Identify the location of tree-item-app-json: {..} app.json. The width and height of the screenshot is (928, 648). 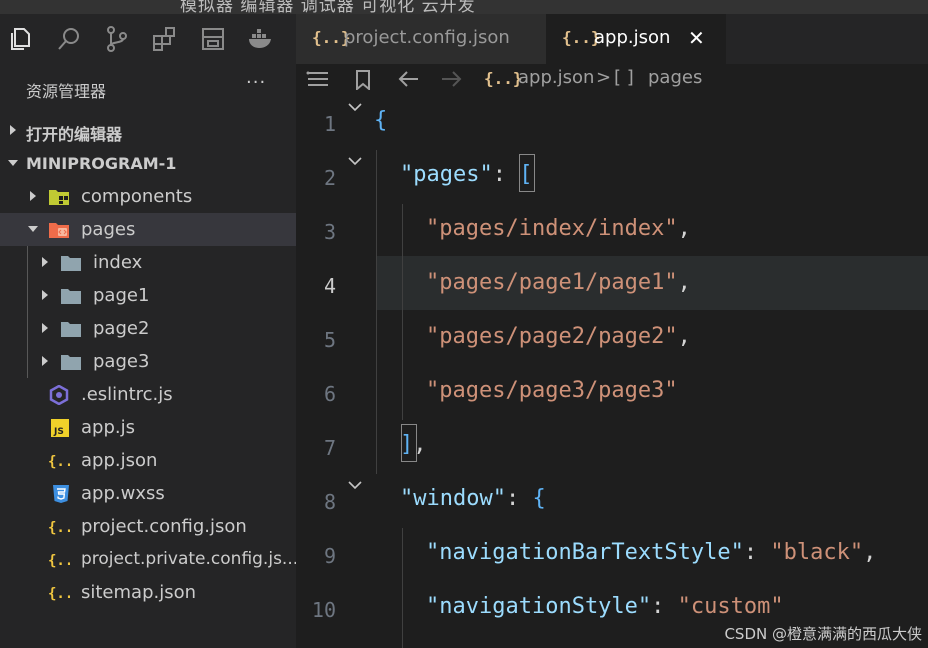
(148, 460).